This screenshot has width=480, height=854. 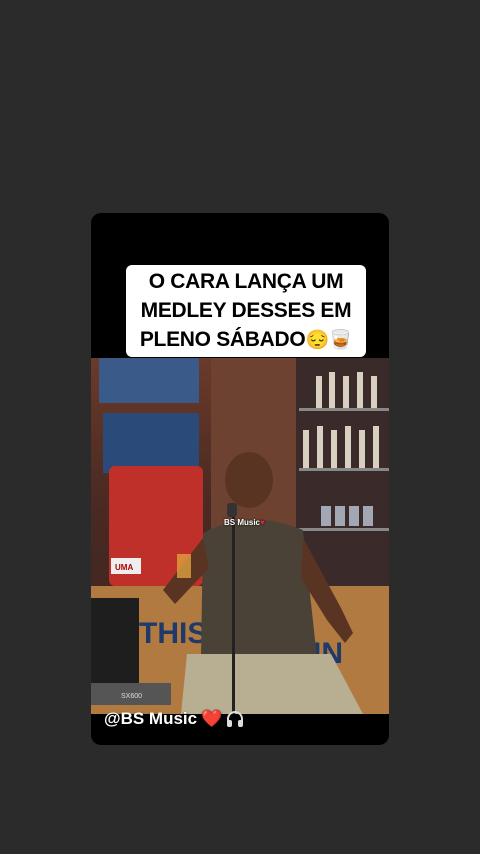 I want to click on caption-line-2: MEDLEY DESSES EM, so click(x=246, y=310).